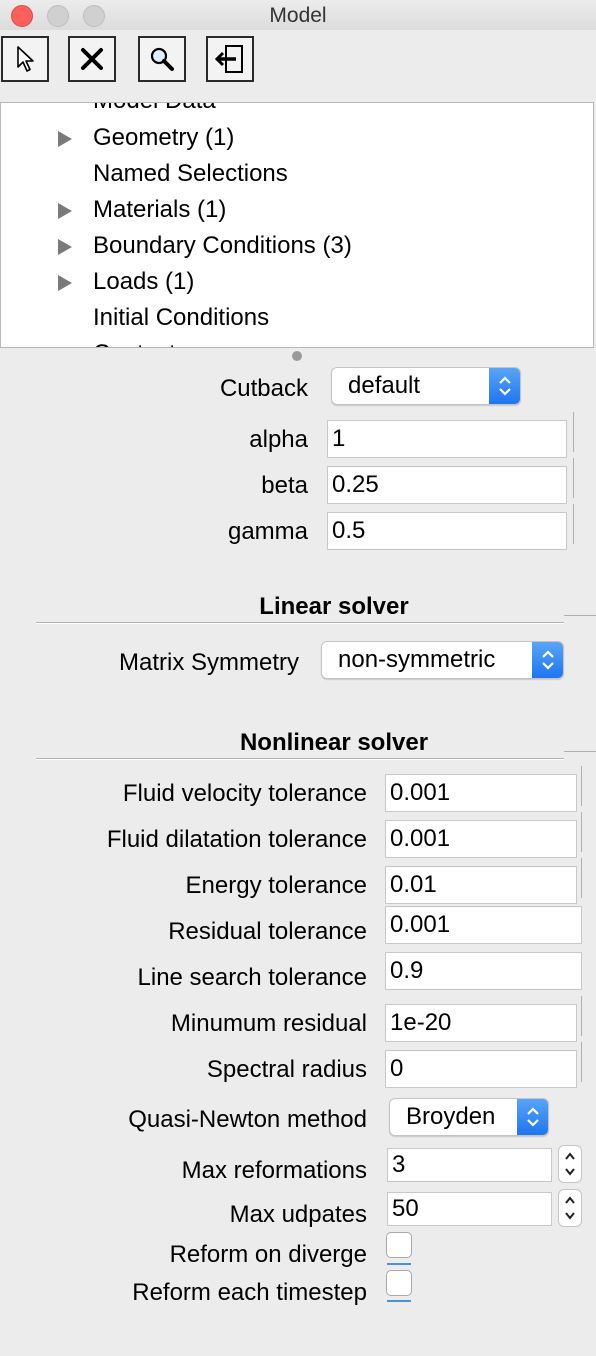 The width and height of the screenshot is (596, 1356). What do you see at coordinates (58, 16) in the screenshot?
I see `minimize-window-button` at bounding box center [58, 16].